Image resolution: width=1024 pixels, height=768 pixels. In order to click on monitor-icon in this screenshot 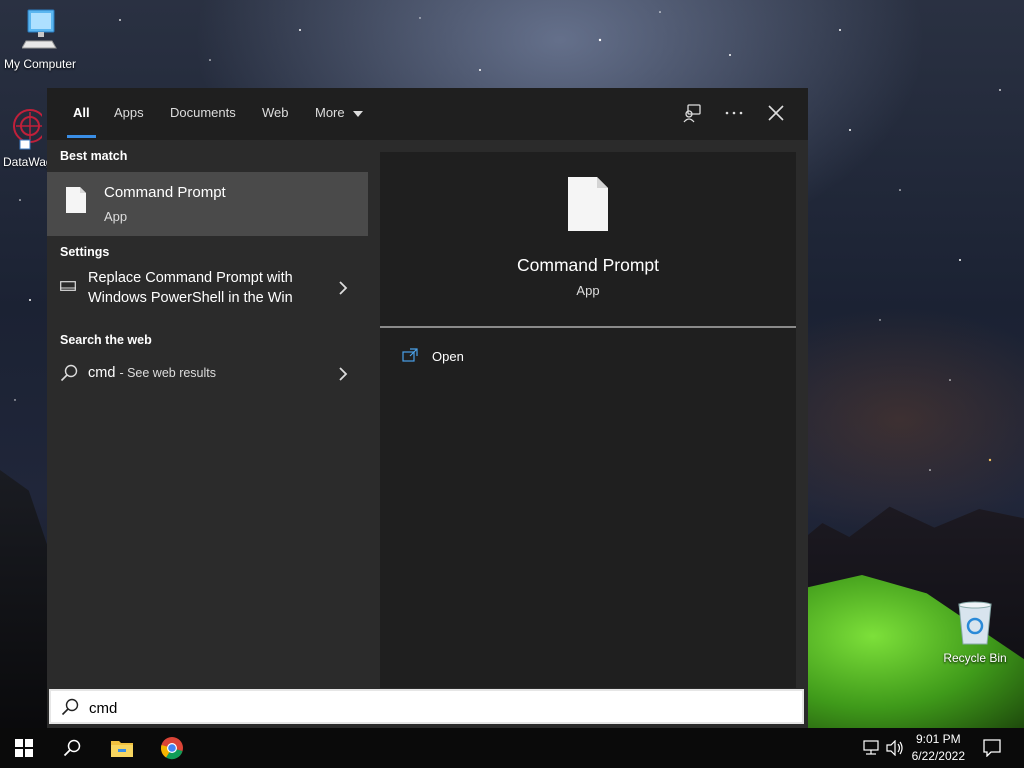, I will do `click(68, 286)`.